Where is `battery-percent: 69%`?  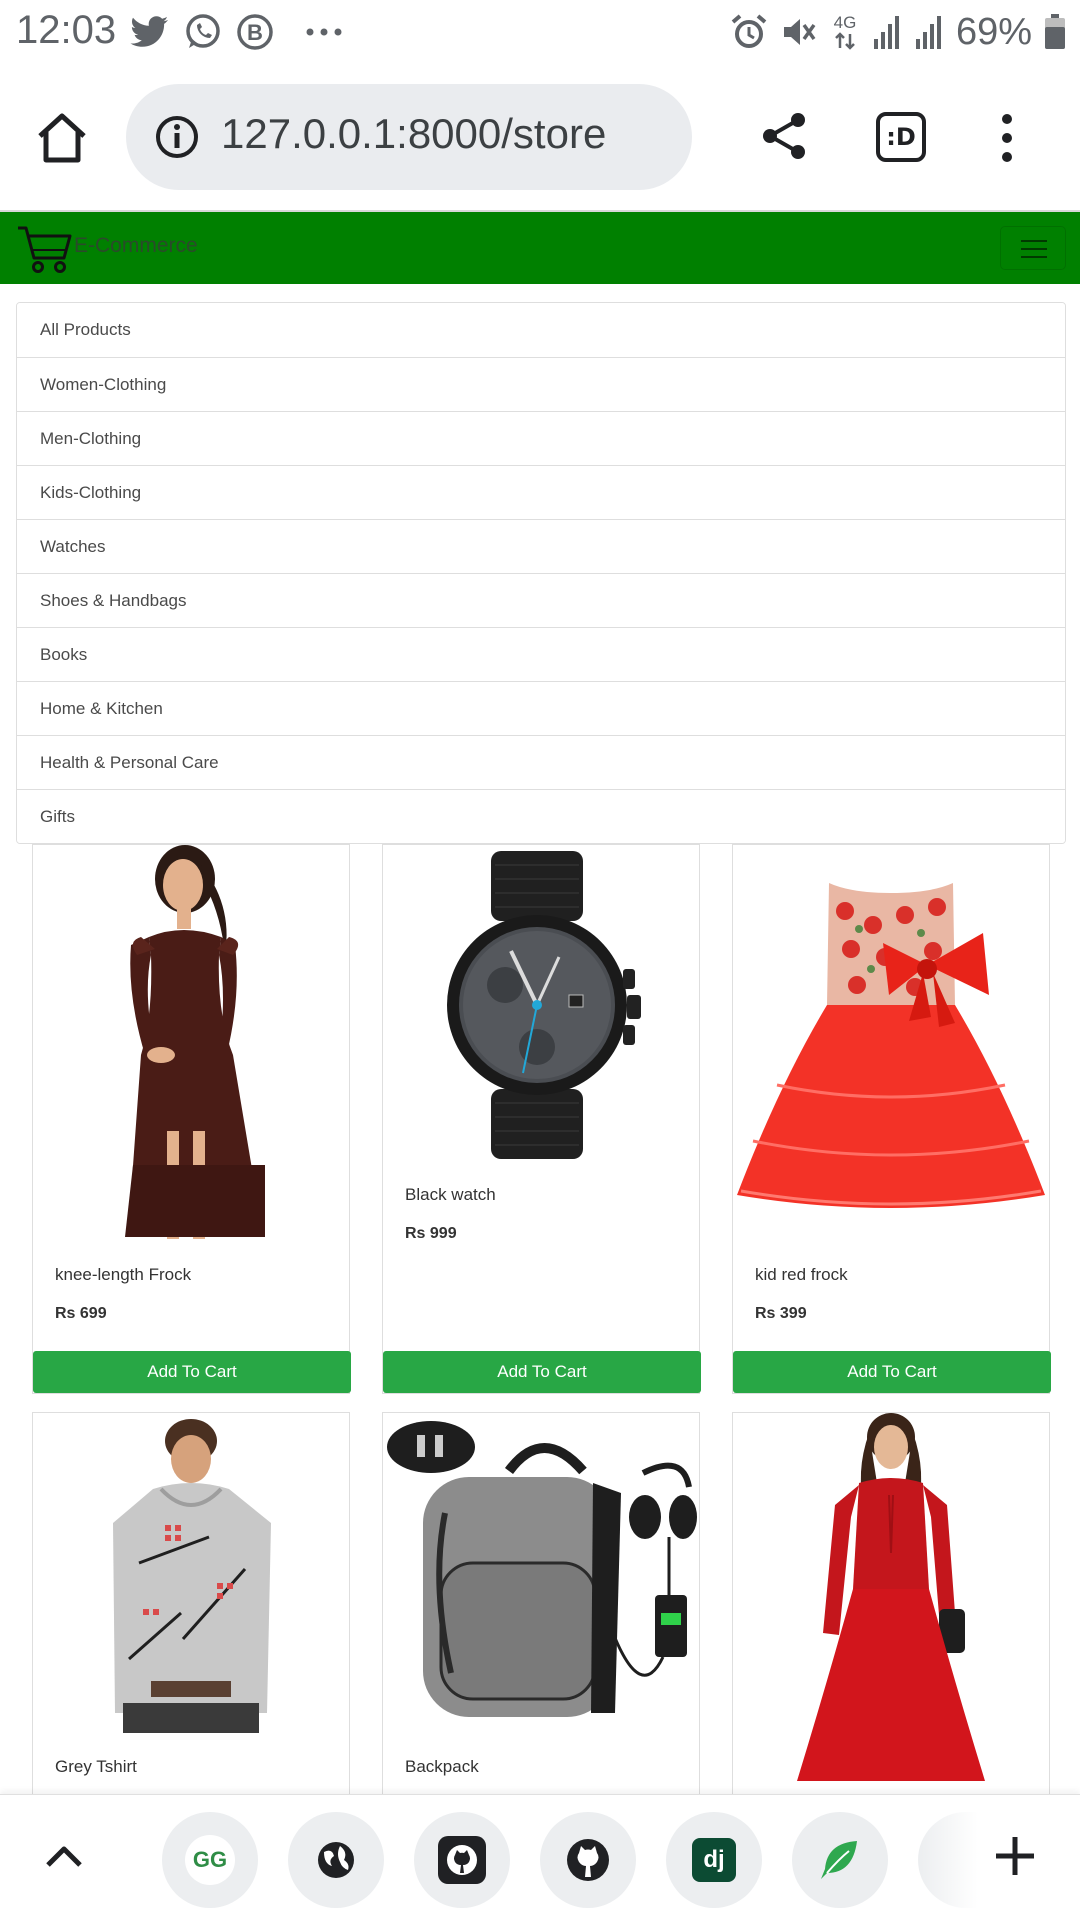 battery-percent: 69% is located at coordinates (993, 31).